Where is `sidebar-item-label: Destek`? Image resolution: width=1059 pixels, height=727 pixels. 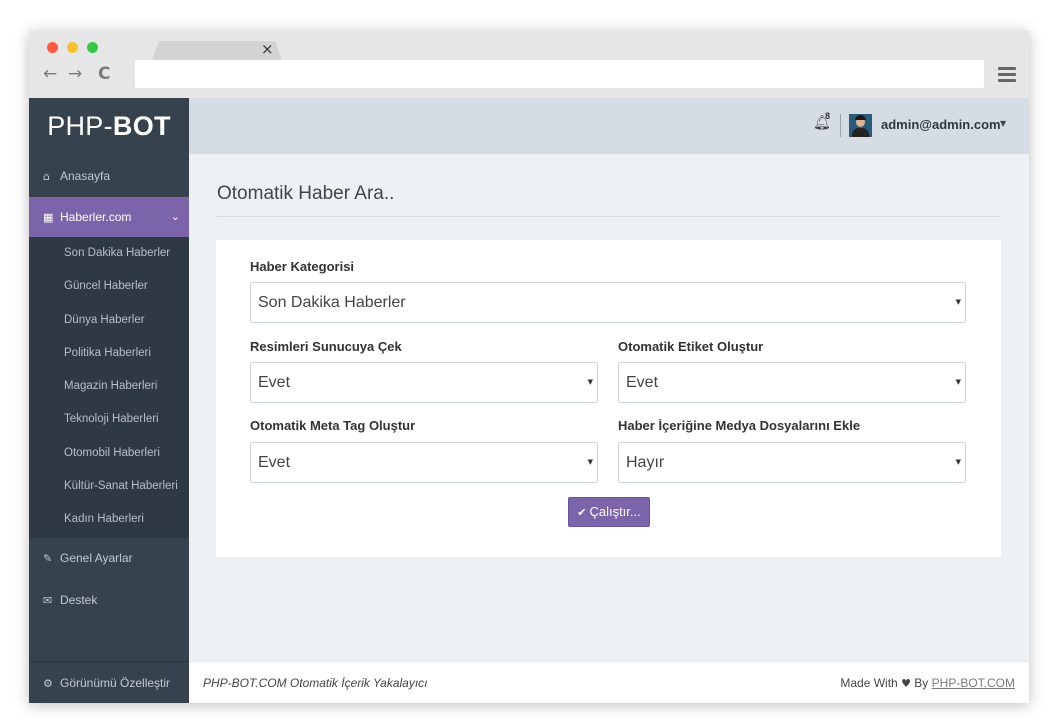
sidebar-item-label: Destek is located at coordinates (79, 600).